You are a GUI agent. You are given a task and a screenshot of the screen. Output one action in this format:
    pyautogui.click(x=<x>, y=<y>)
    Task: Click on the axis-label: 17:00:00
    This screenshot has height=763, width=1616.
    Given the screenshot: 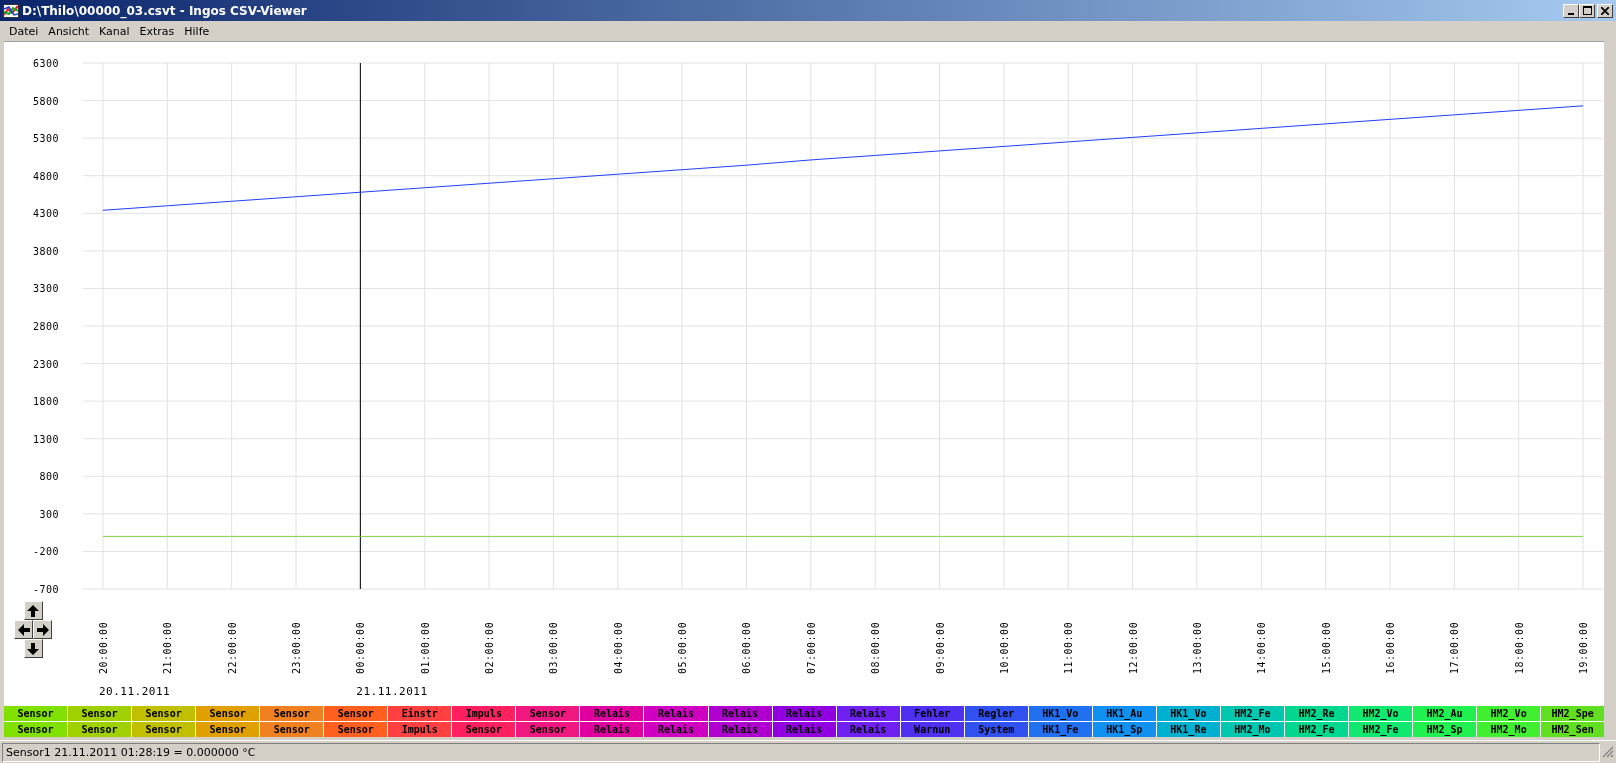 What is the action you would take?
    pyautogui.click(x=1455, y=647)
    